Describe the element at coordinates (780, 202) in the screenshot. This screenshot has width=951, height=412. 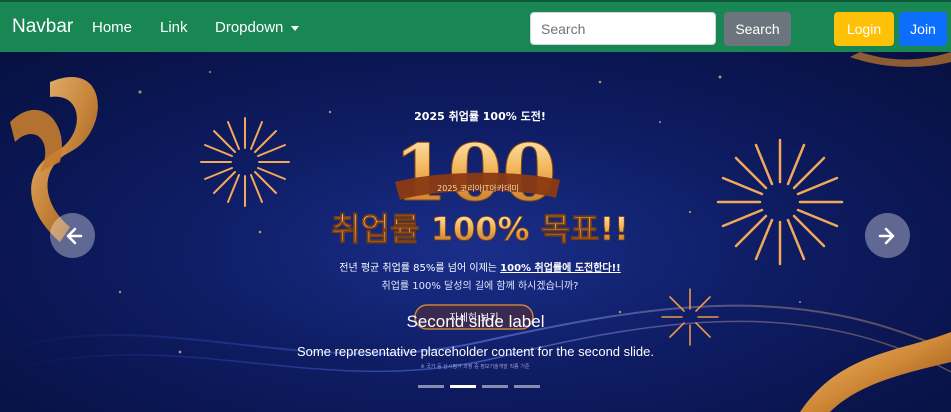
I see `firework-right` at that location.